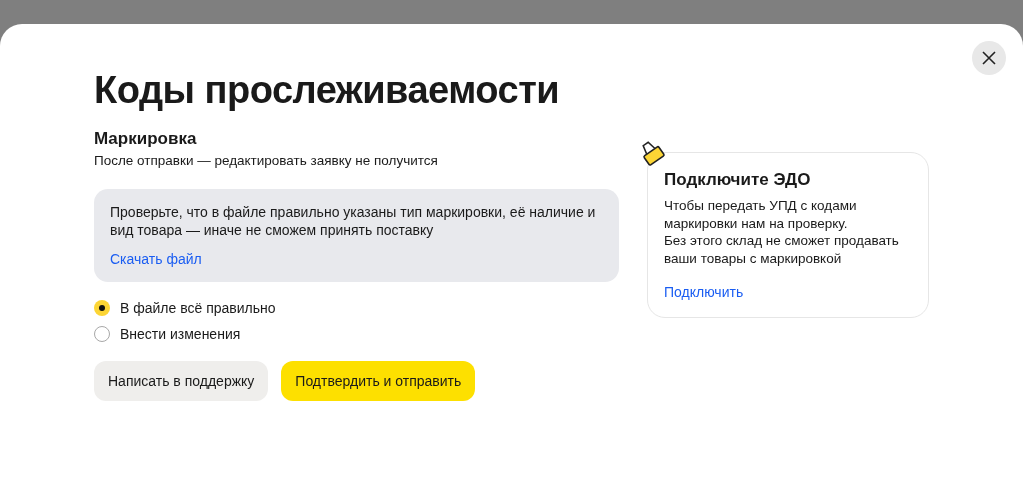 Image resolution: width=1023 pixels, height=478 pixels. I want to click on close-button, so click(989, 58).